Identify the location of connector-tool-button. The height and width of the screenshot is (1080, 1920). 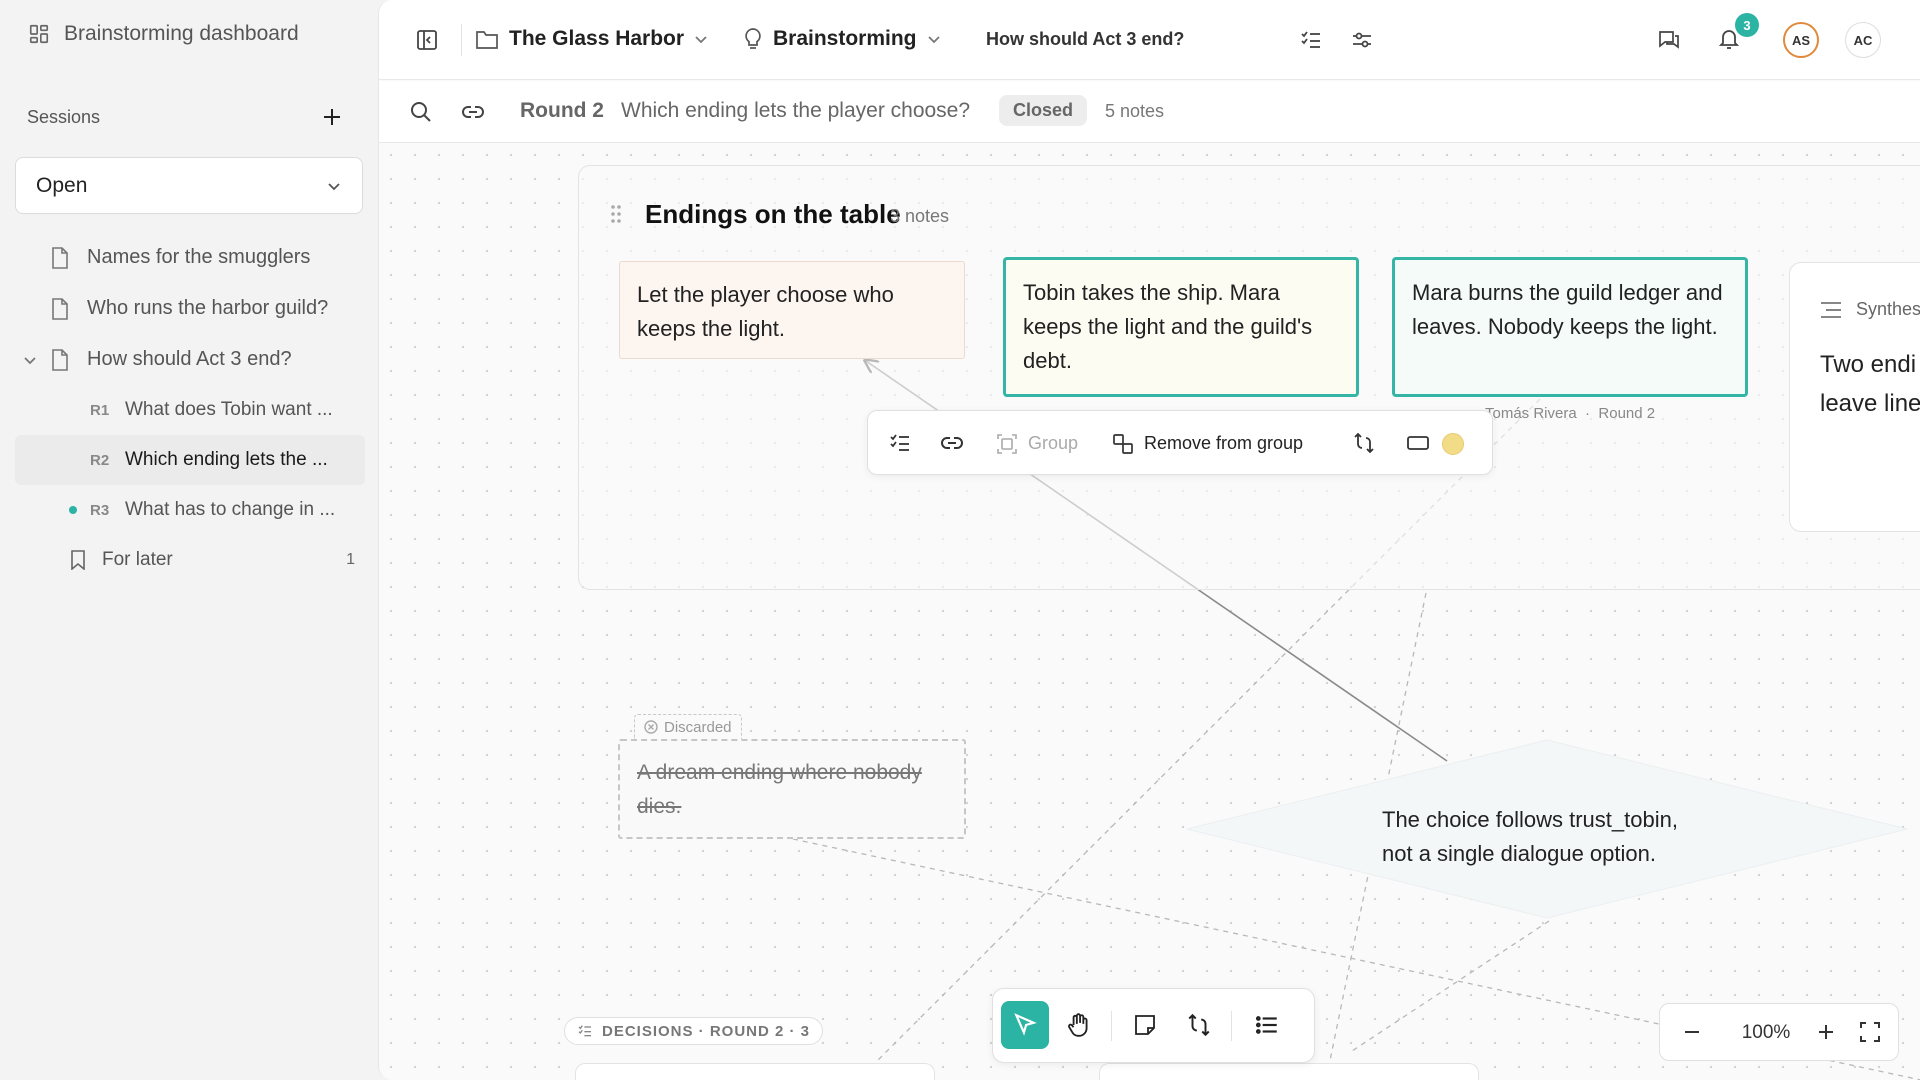
(1199, 1025).